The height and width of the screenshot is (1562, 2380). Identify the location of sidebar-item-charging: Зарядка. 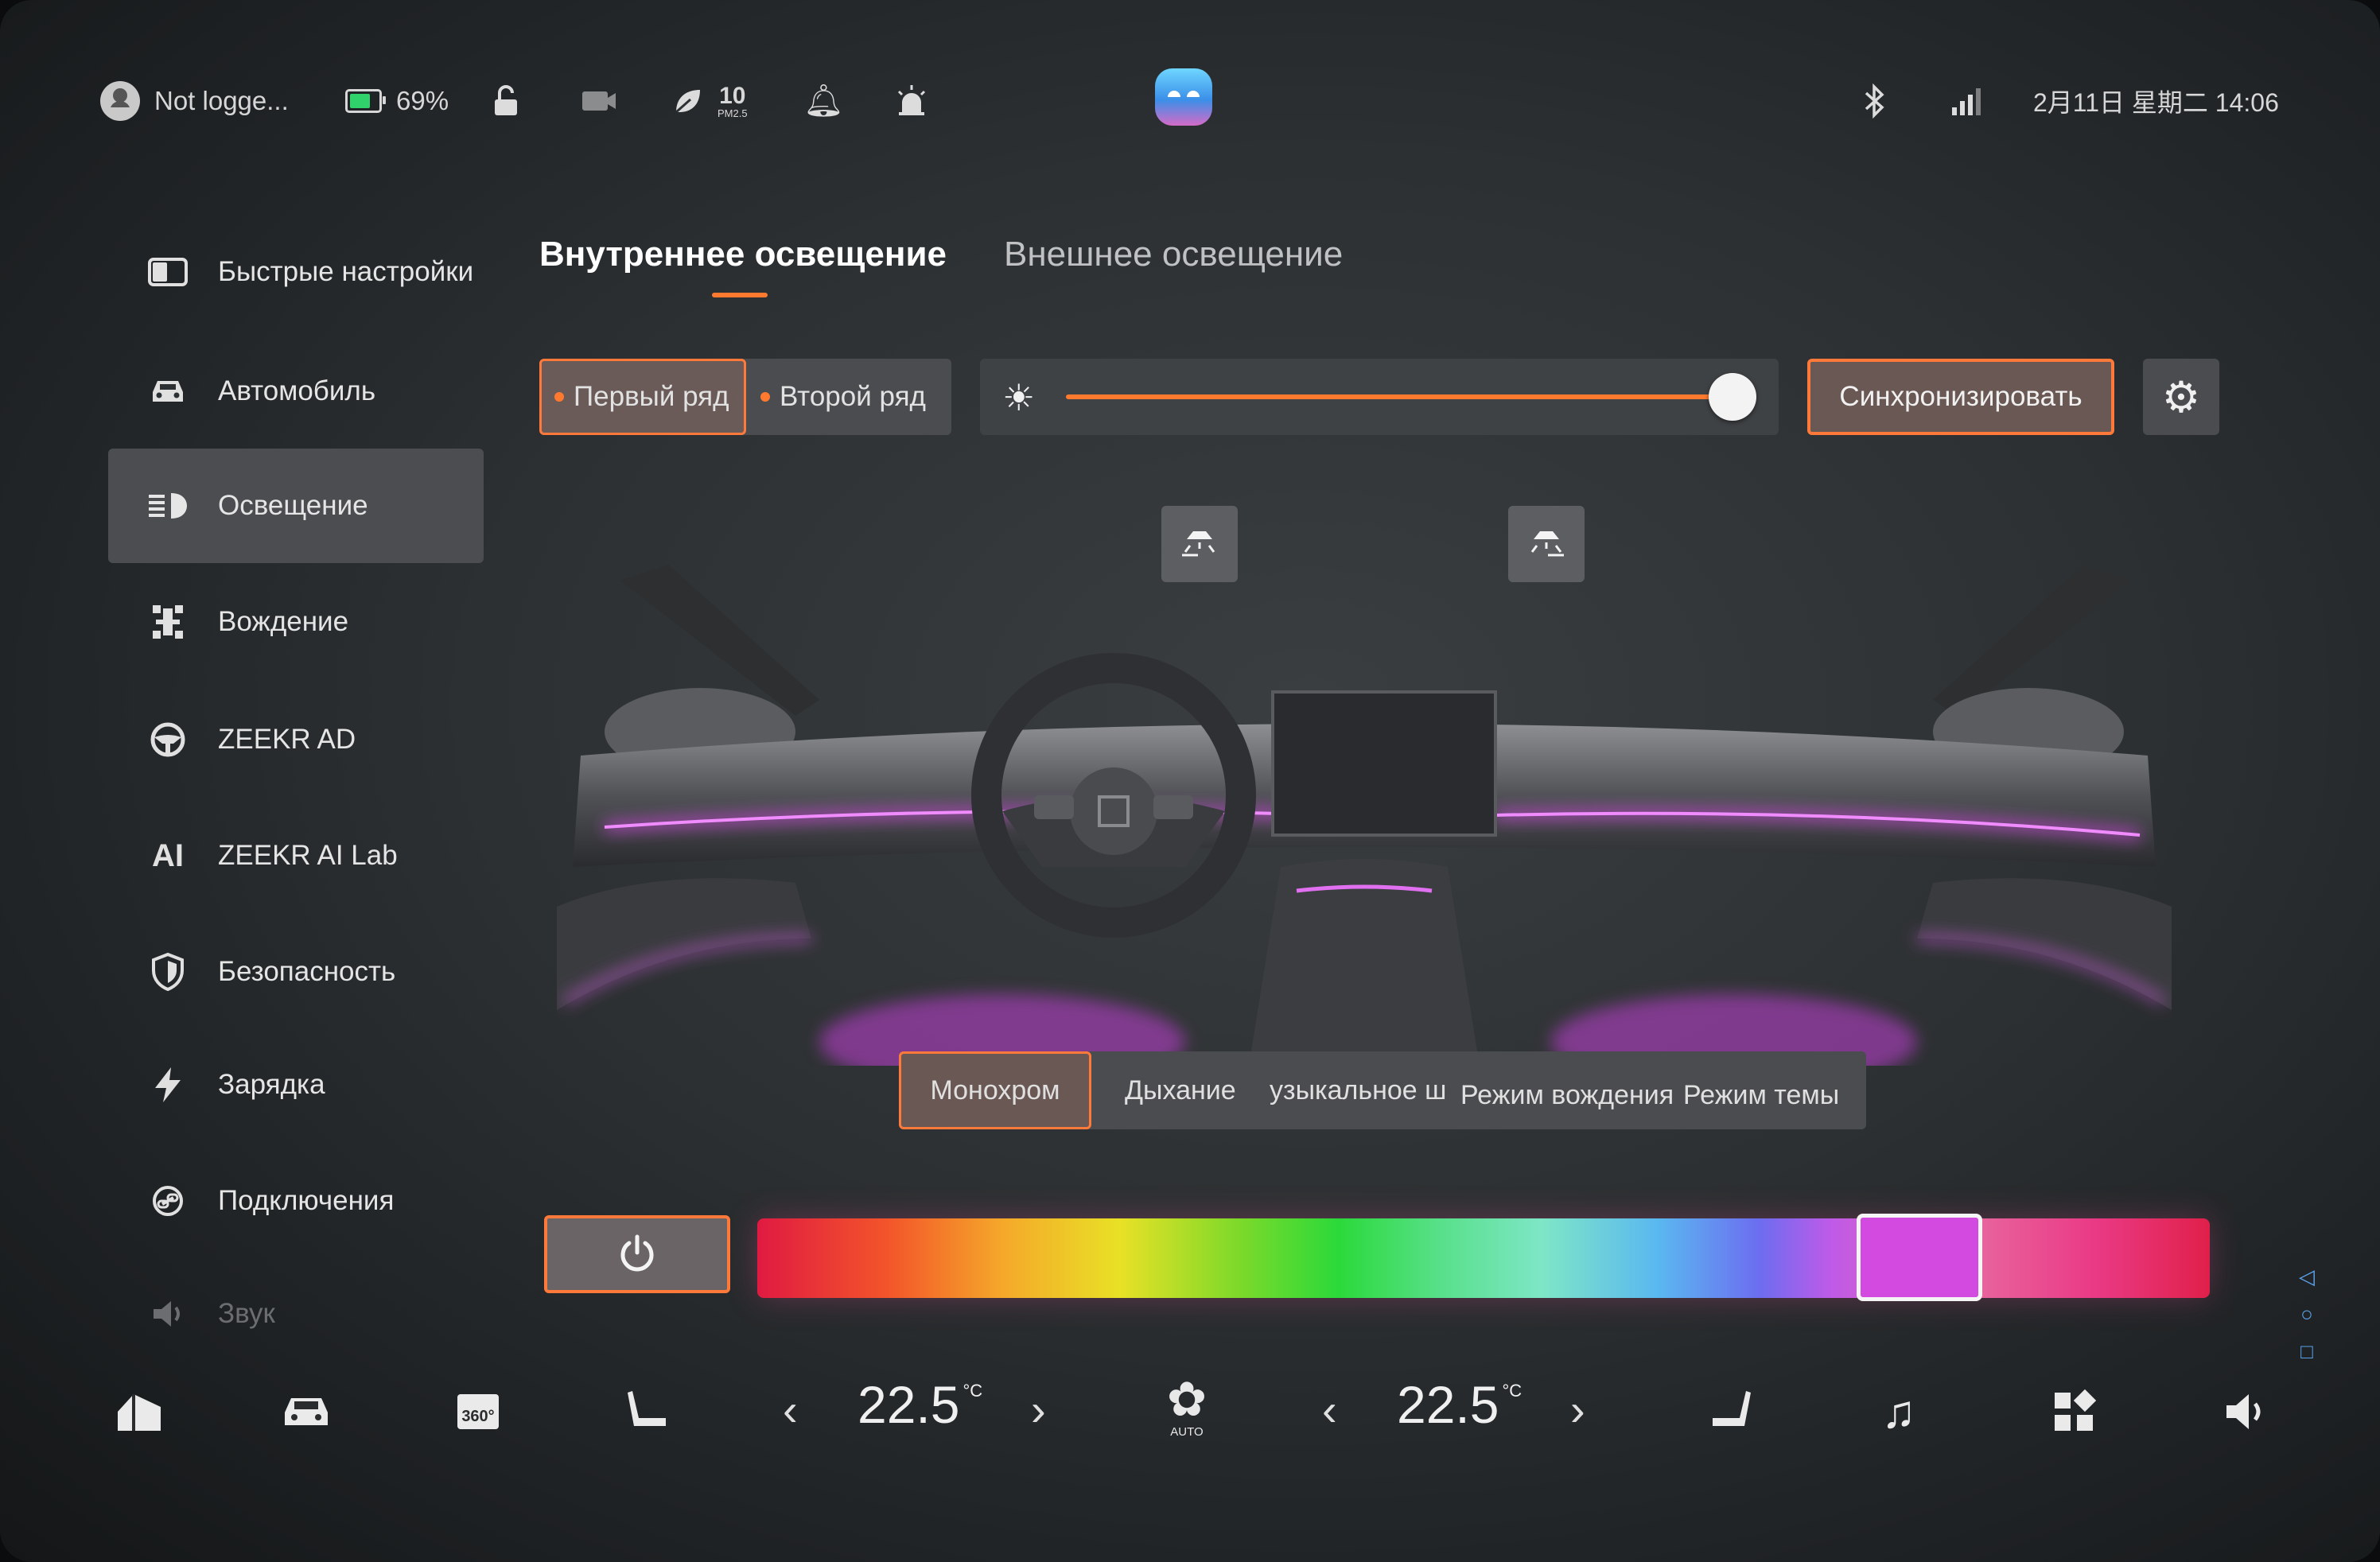
(296, 1085).